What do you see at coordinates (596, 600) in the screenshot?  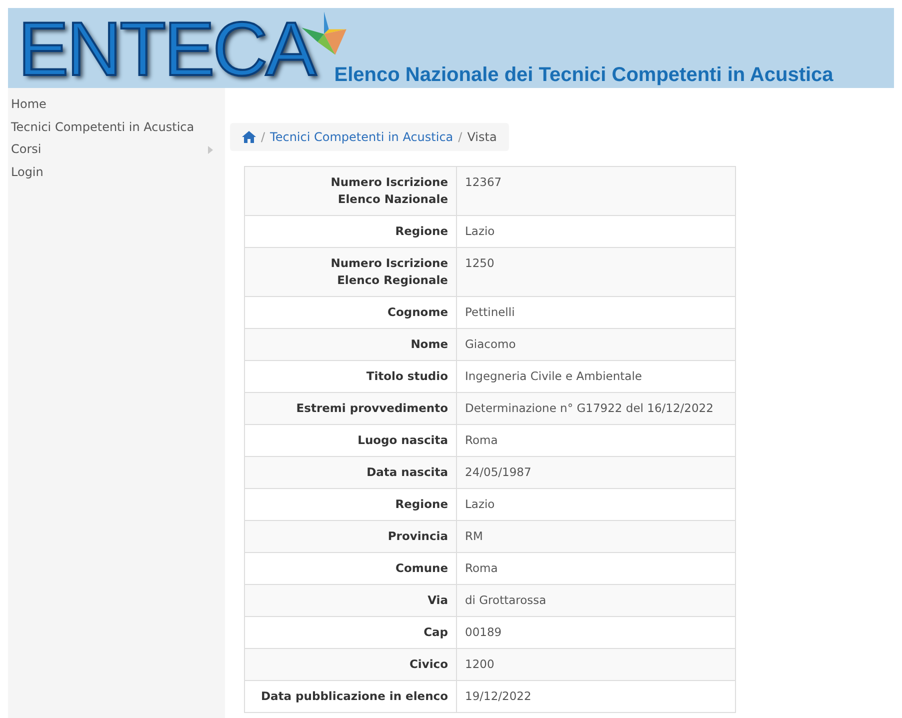 I see `field-value: di Grottarossa` at bounding box center [596, 600].